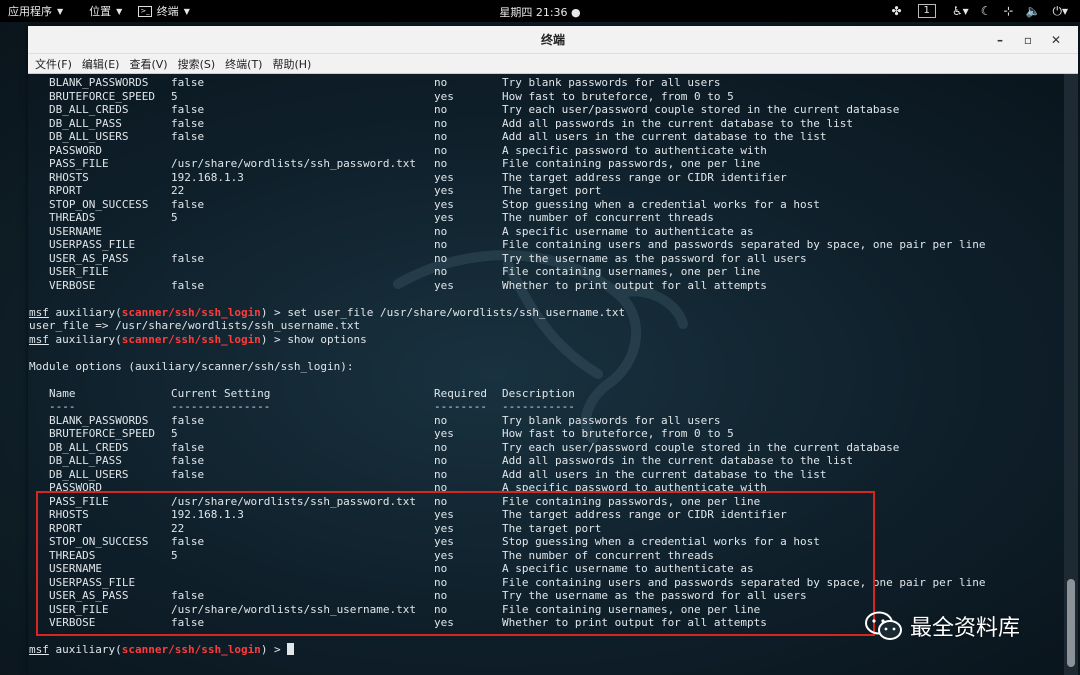  I want to click on terminal-app-icon: >_, so click(145, 11).